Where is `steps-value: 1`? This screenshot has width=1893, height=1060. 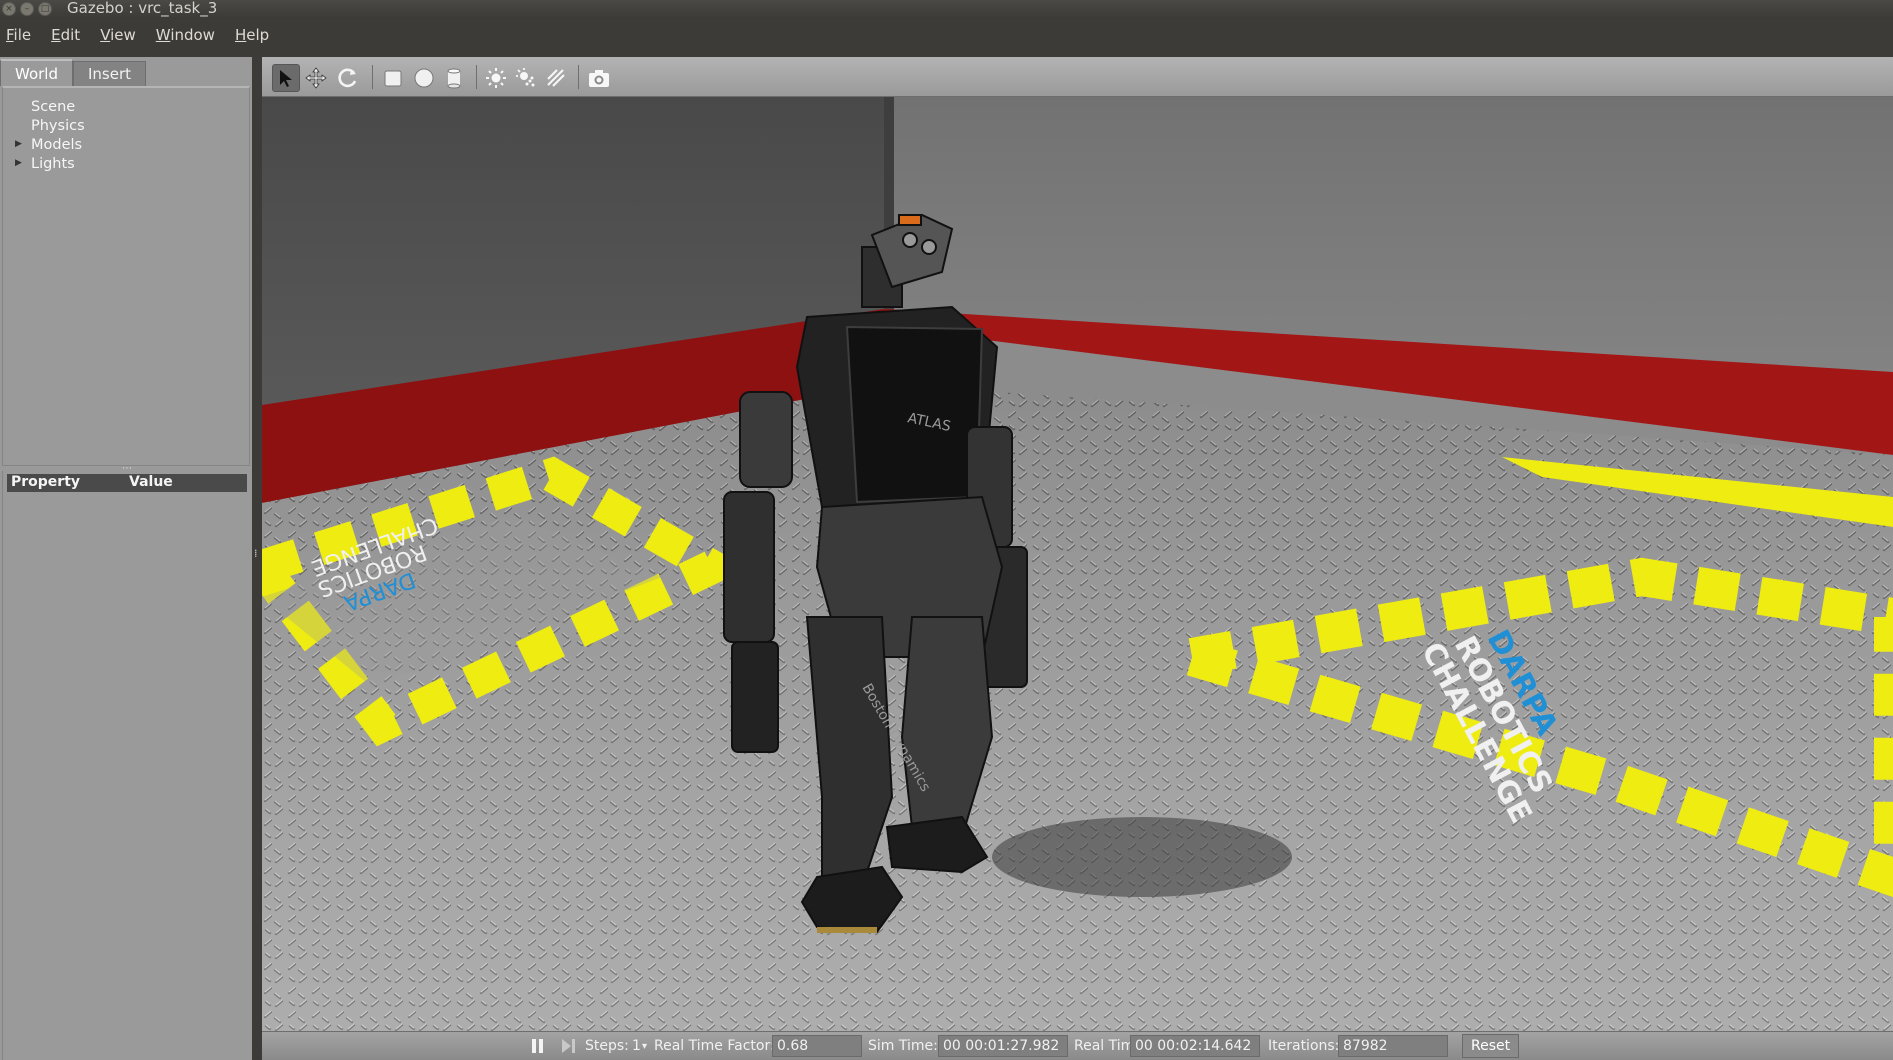
steps-value: 1 is located at coordinates (636, 1046).